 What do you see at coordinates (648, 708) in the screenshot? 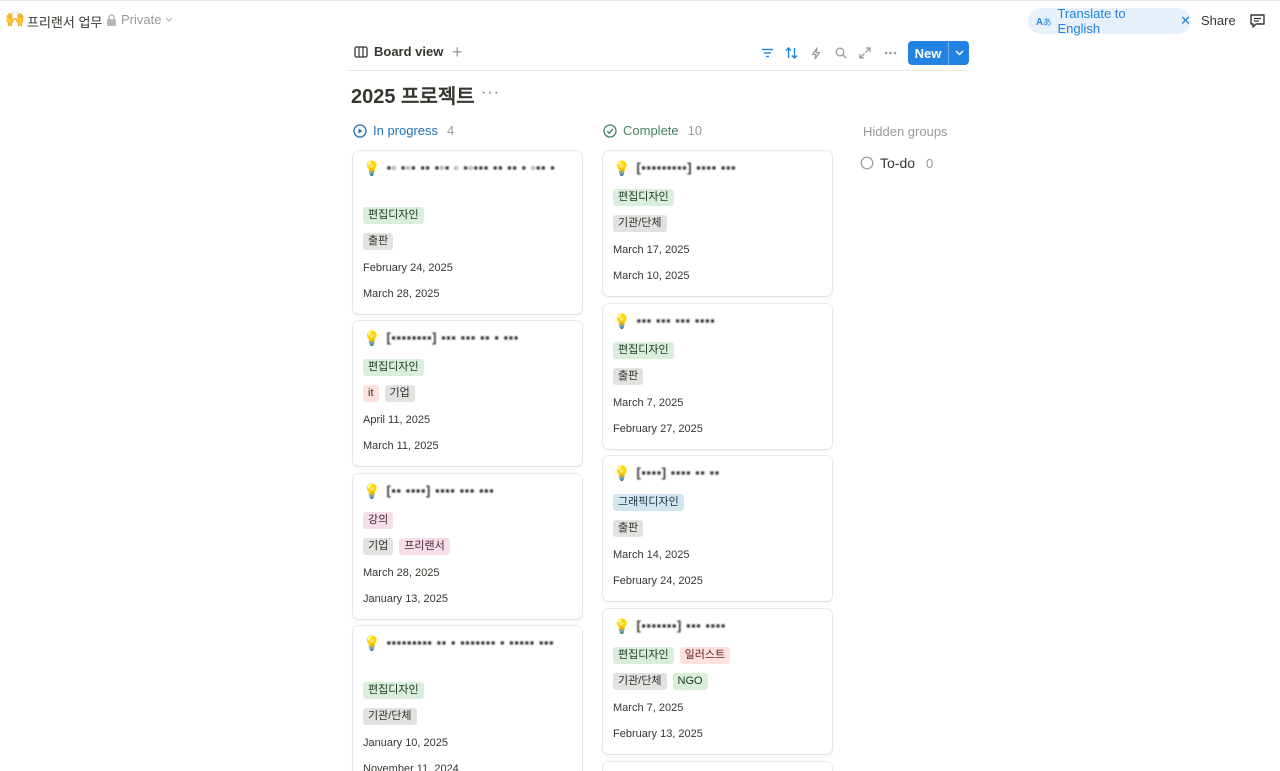
I see `card-date: March 7, 2025` at bounding box center [648, 708].